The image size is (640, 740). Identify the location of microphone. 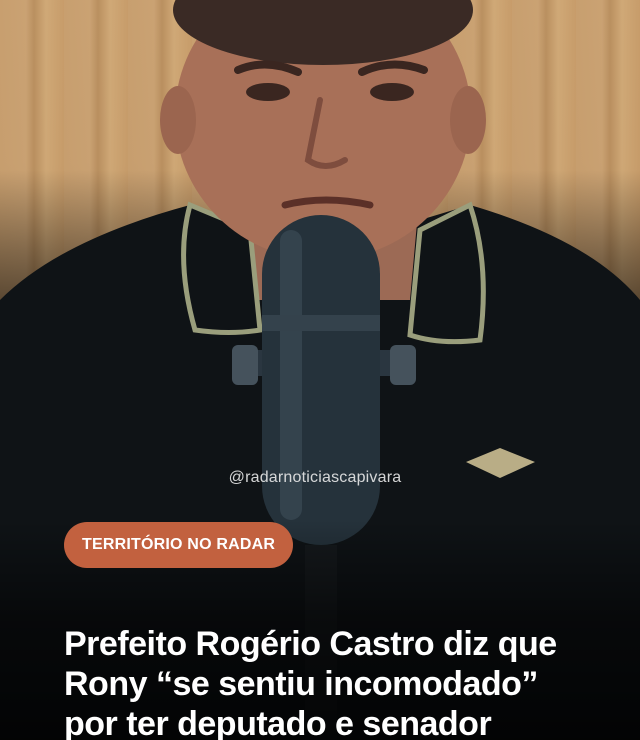
(321, 380).